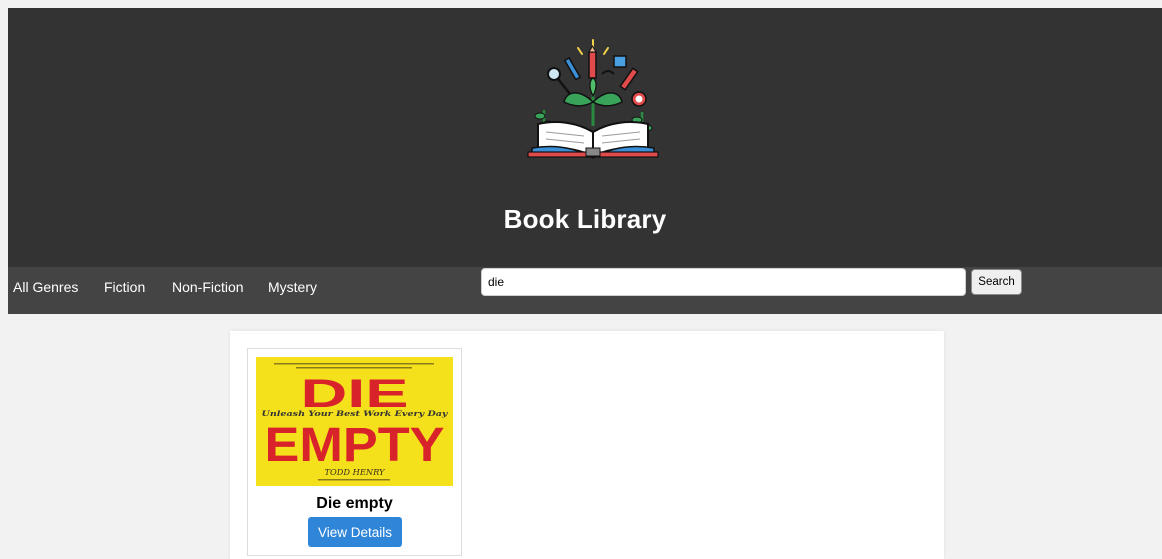 This screenshot has width=1162, height=559. I want to click on cover-author: TODD HENRY, so click(355, 473).